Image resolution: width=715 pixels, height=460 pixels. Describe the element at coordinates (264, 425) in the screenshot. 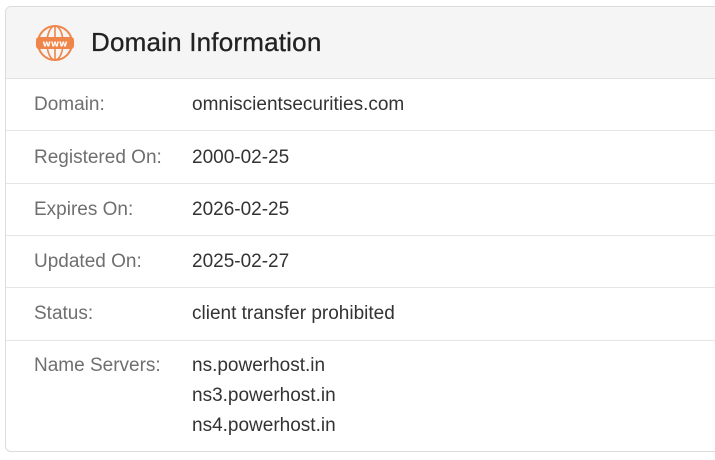

I see `name-server-item: ns4.powerhost.in` at that location.